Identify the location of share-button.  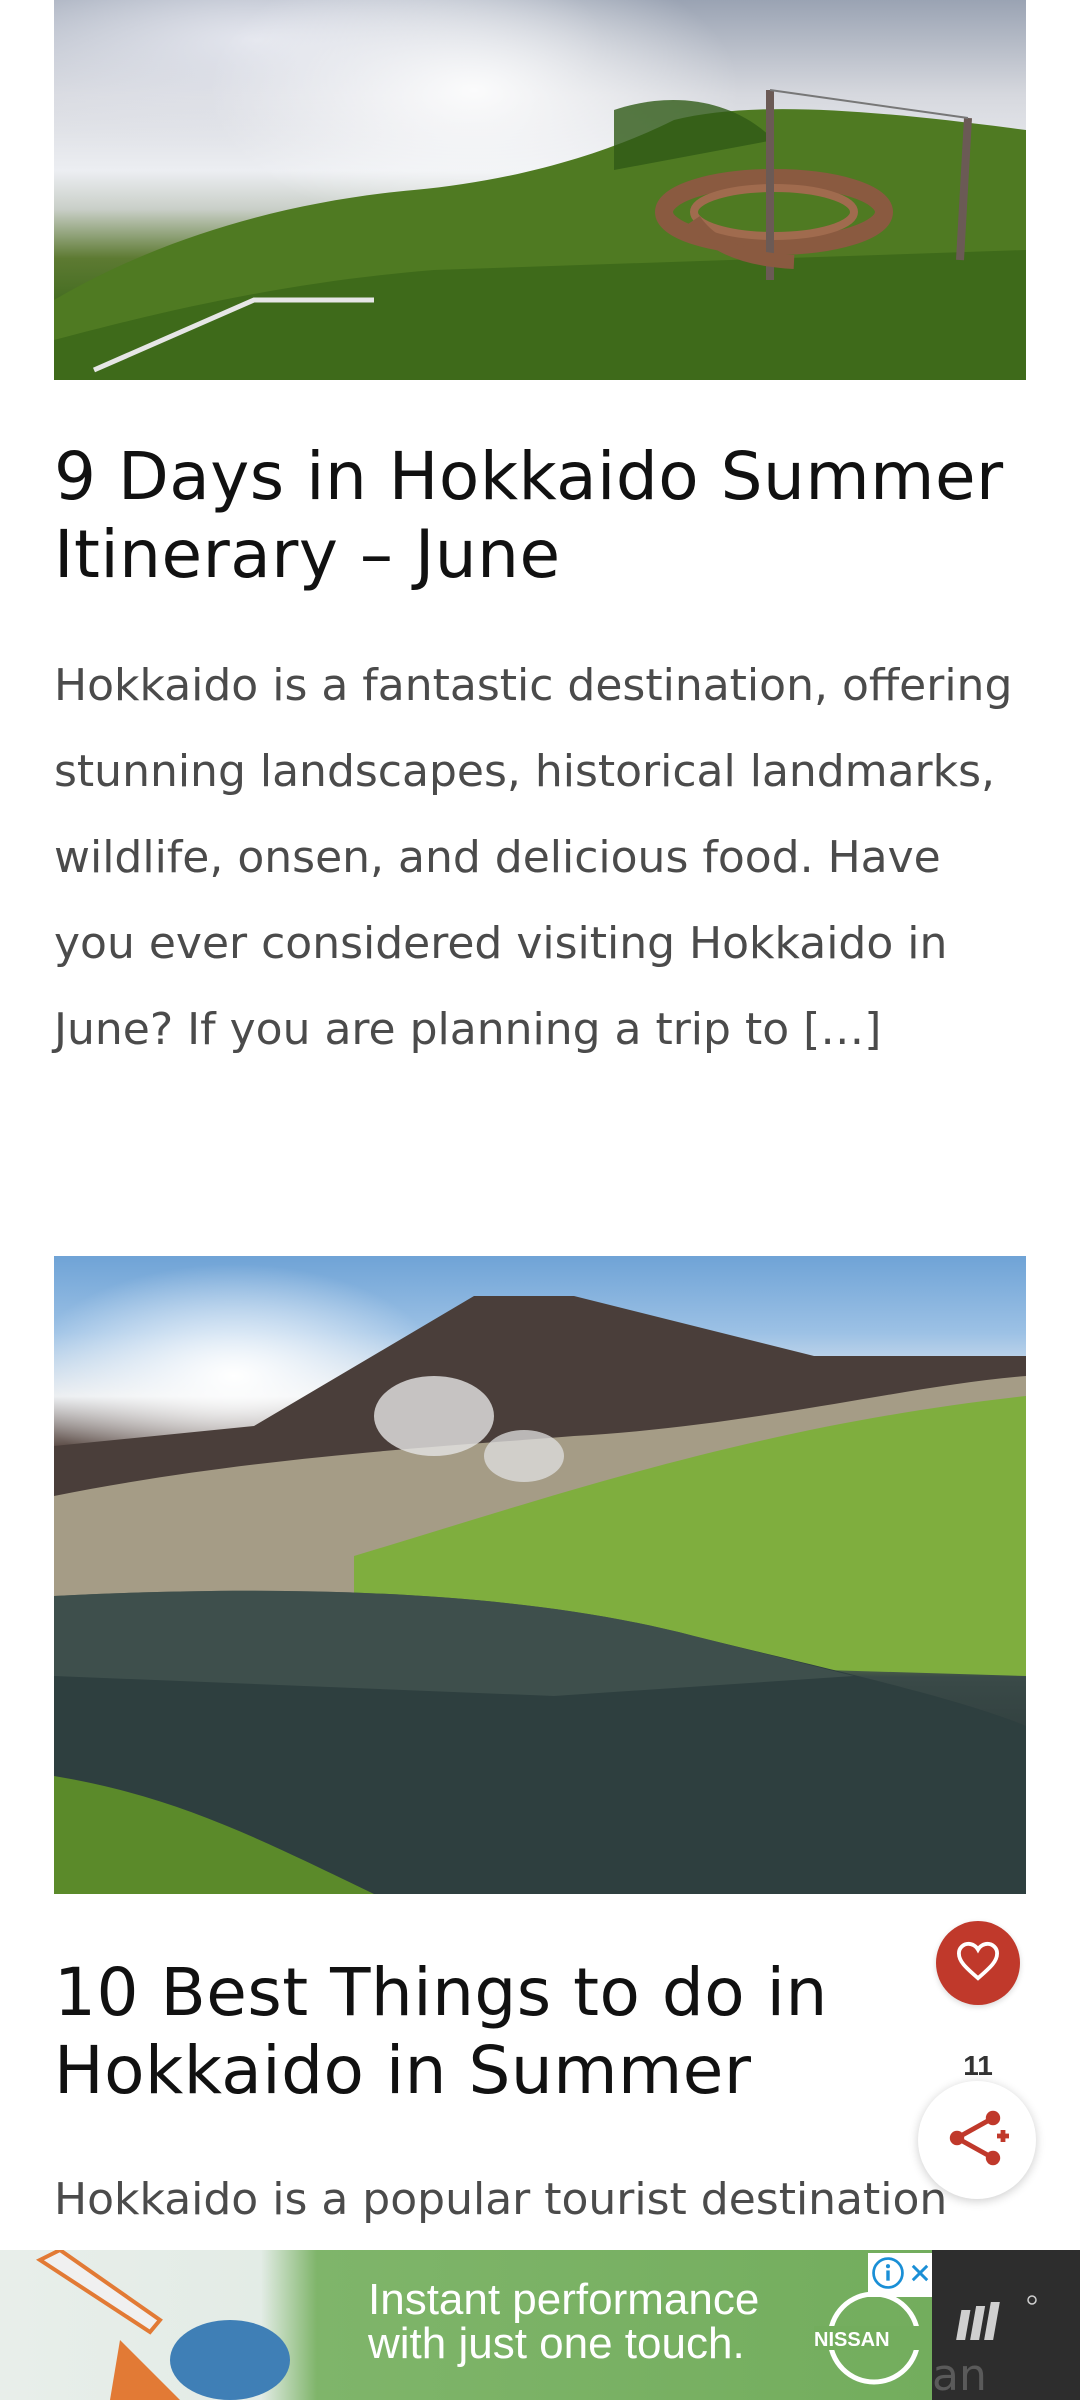
(977, 2140).